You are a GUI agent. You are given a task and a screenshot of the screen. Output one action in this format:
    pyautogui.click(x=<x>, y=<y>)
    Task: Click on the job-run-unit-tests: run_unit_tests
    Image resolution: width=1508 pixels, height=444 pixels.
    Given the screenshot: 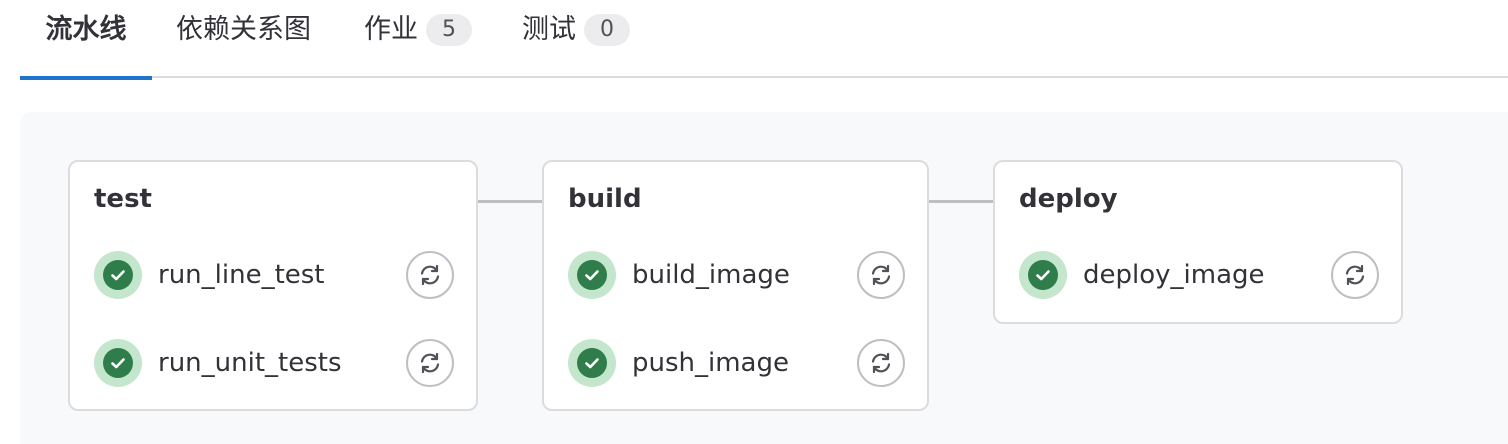 What is the action you would take?
    pyautogui.click(x=218, y=363)
    